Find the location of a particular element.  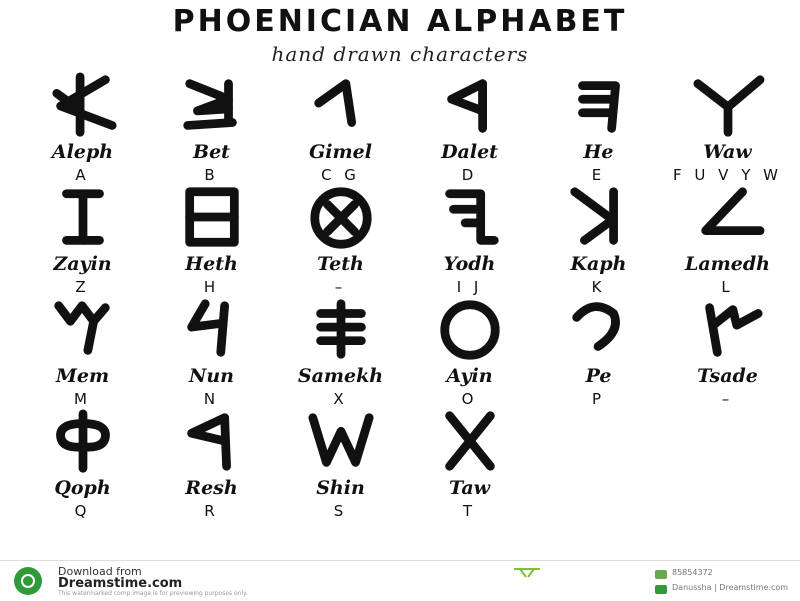

letter-name: Gimel is located at coordinates (340, 152).